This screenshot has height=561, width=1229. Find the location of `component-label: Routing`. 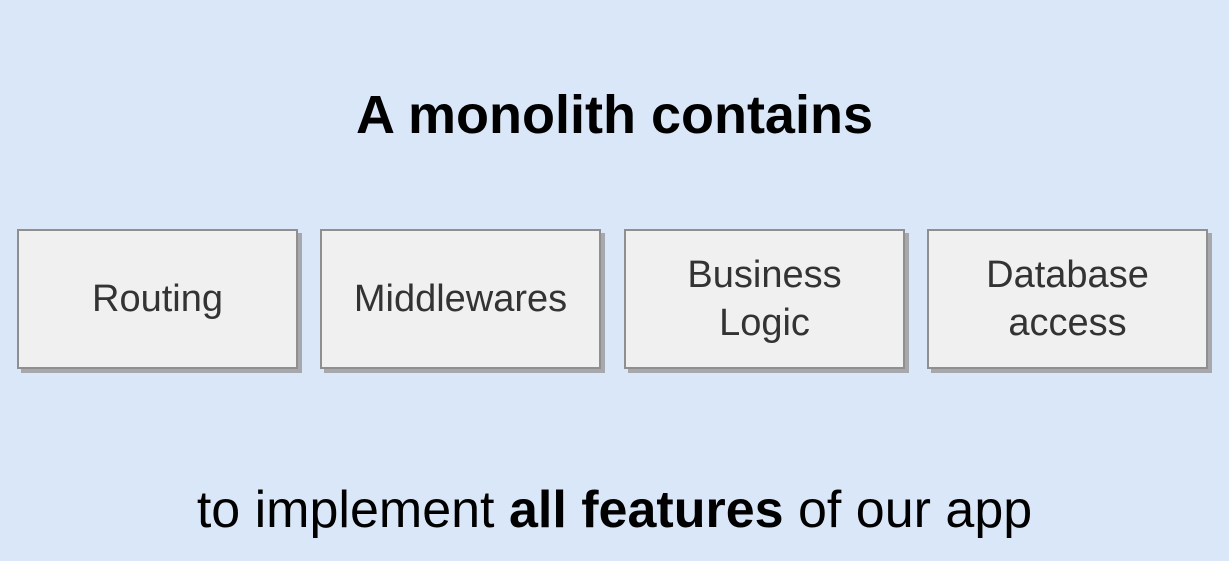

component-label: Routing is located at coordinates (157, 299).